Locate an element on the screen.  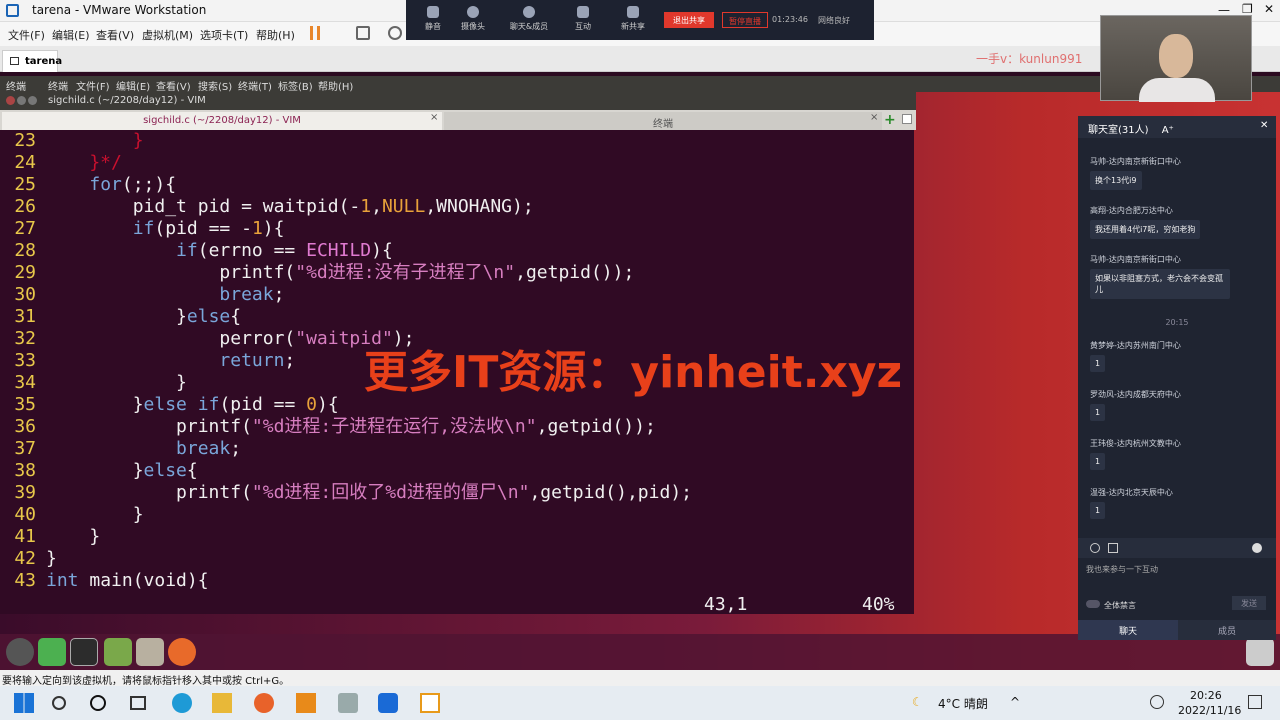
new-tab-icon: + is located at coordinates (890, 120).